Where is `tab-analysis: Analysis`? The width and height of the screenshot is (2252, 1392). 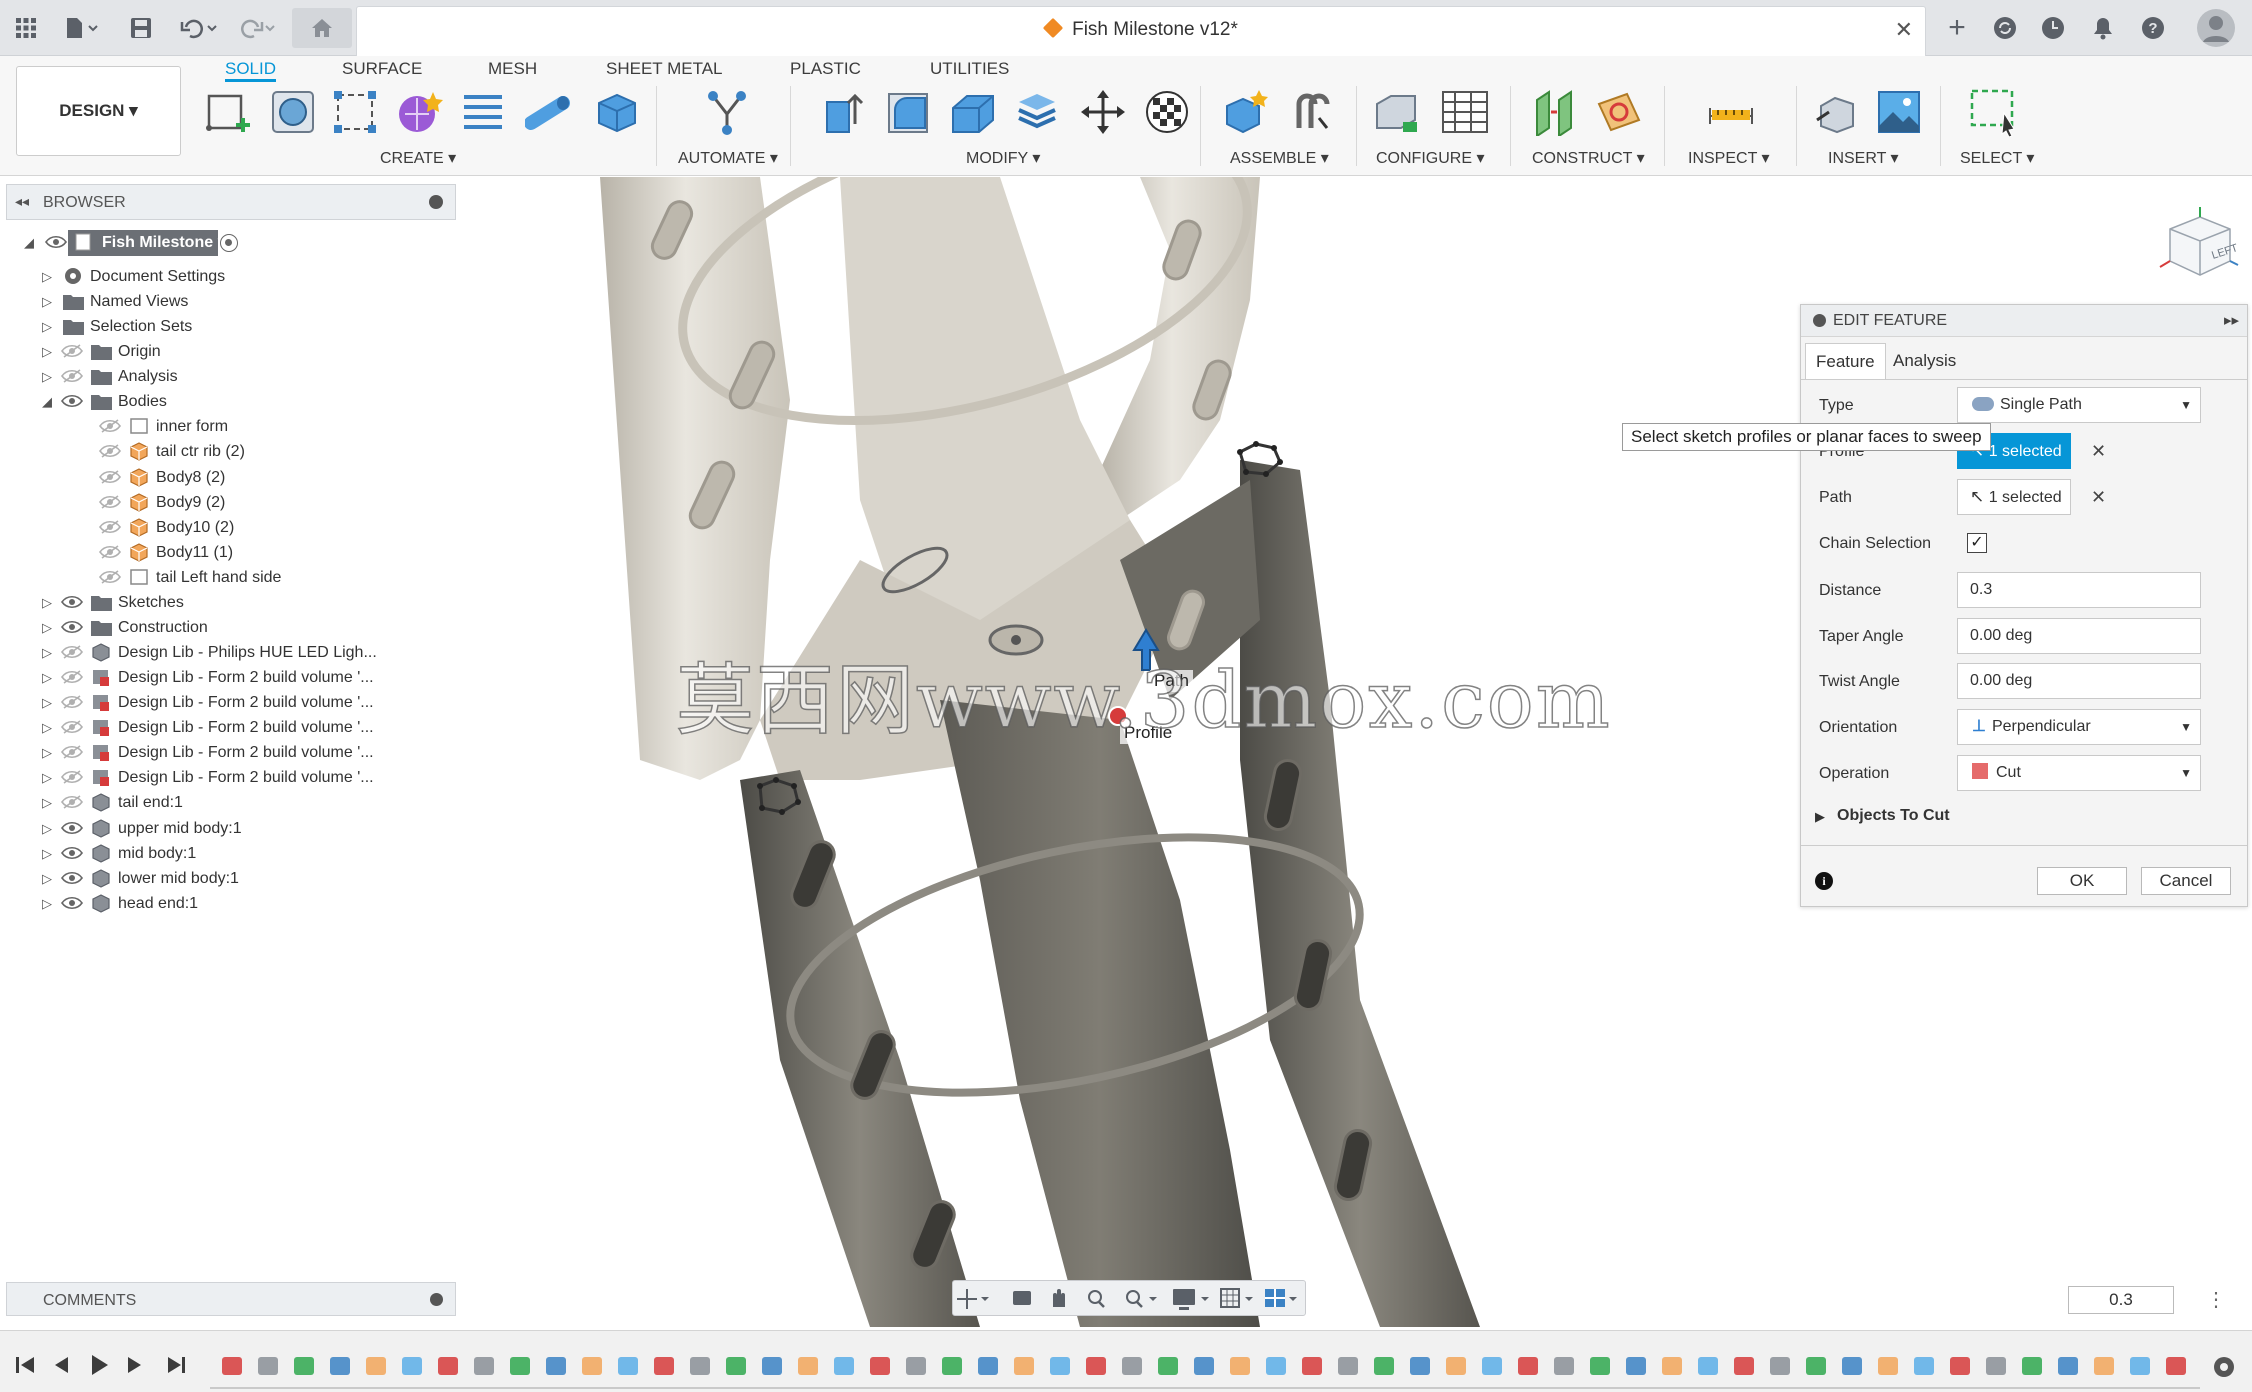 tab-analysis: Analysis is located at coordinates (1924, 361).